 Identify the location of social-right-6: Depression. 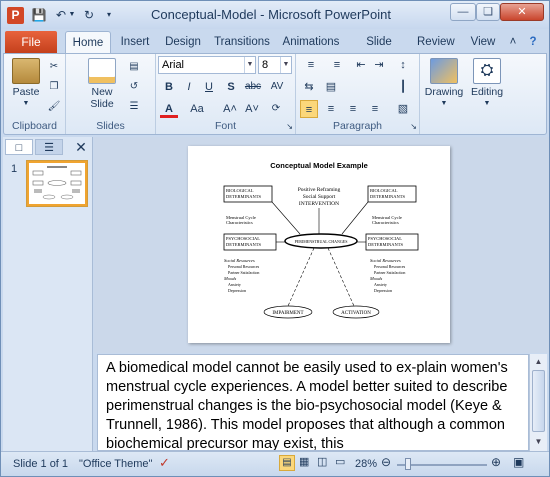
(383, 290).